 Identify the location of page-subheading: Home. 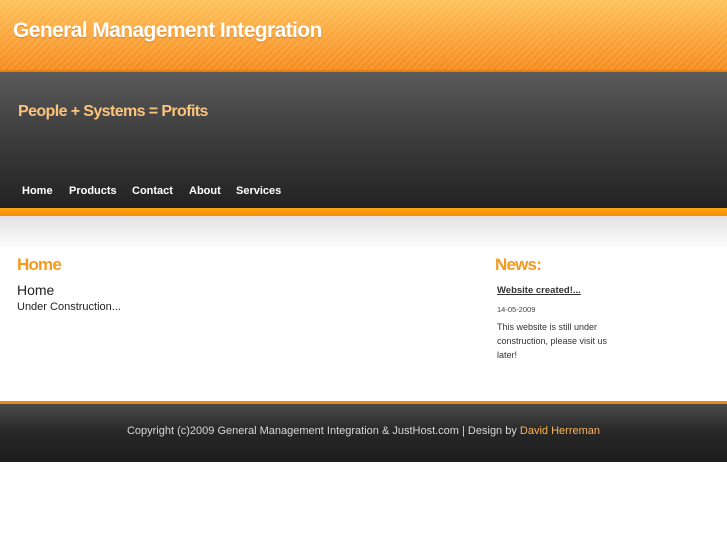
(36, 290).